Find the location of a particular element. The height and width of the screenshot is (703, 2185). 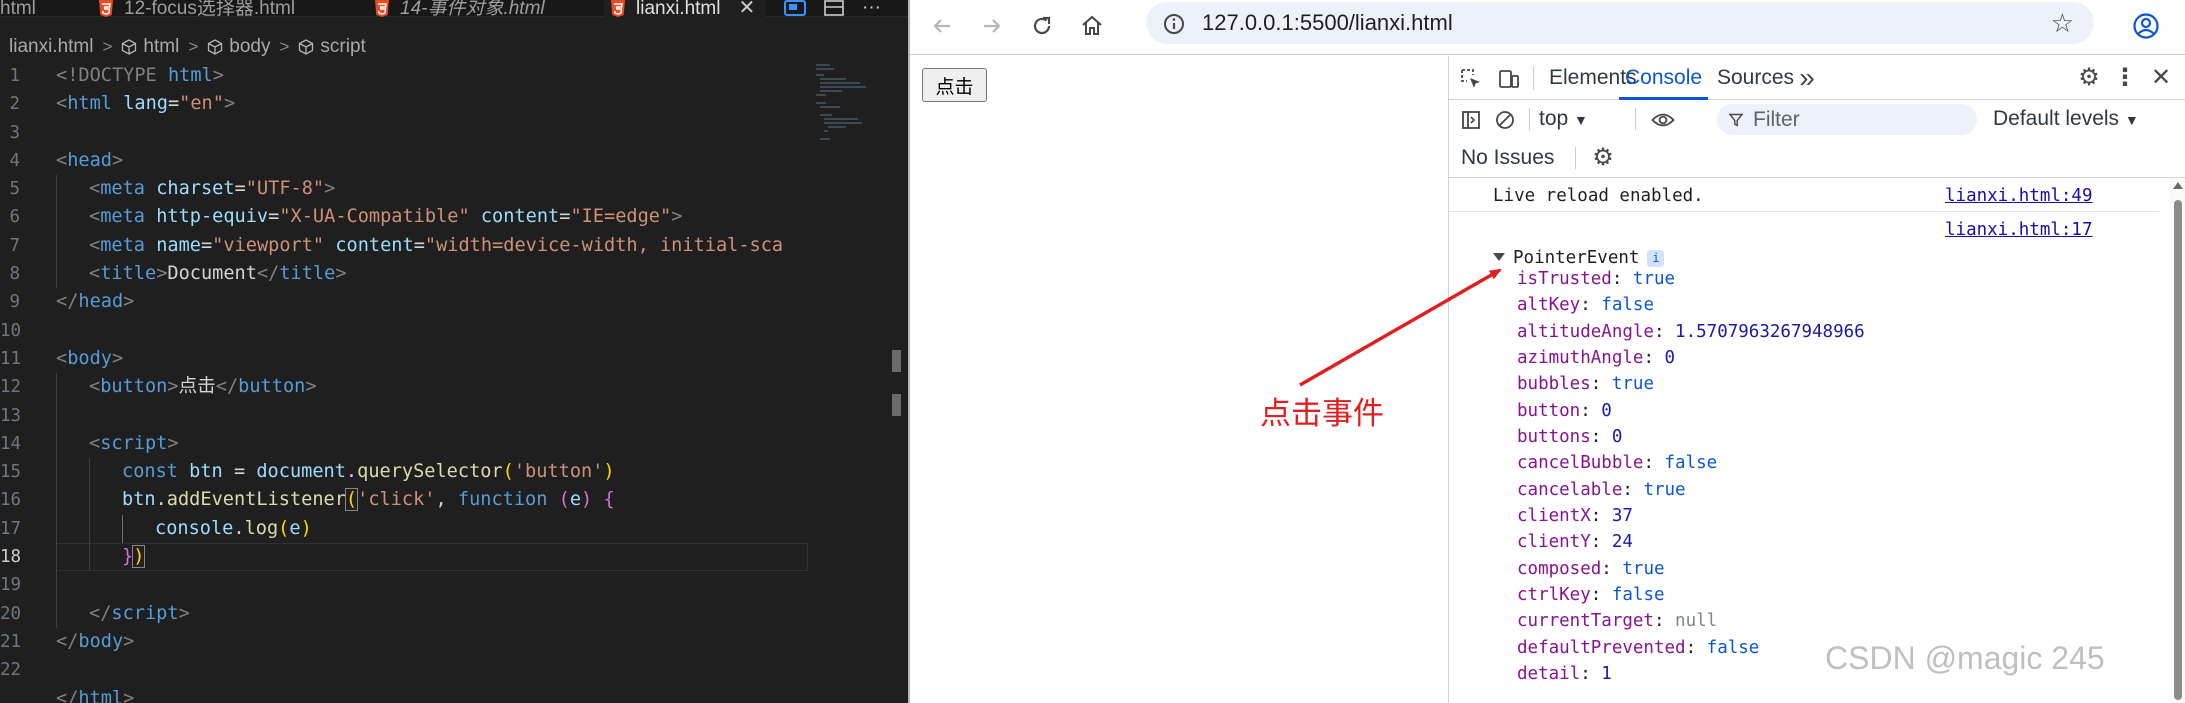

source-link: lianxi.html:49 is located at coordinates (2019, 196).